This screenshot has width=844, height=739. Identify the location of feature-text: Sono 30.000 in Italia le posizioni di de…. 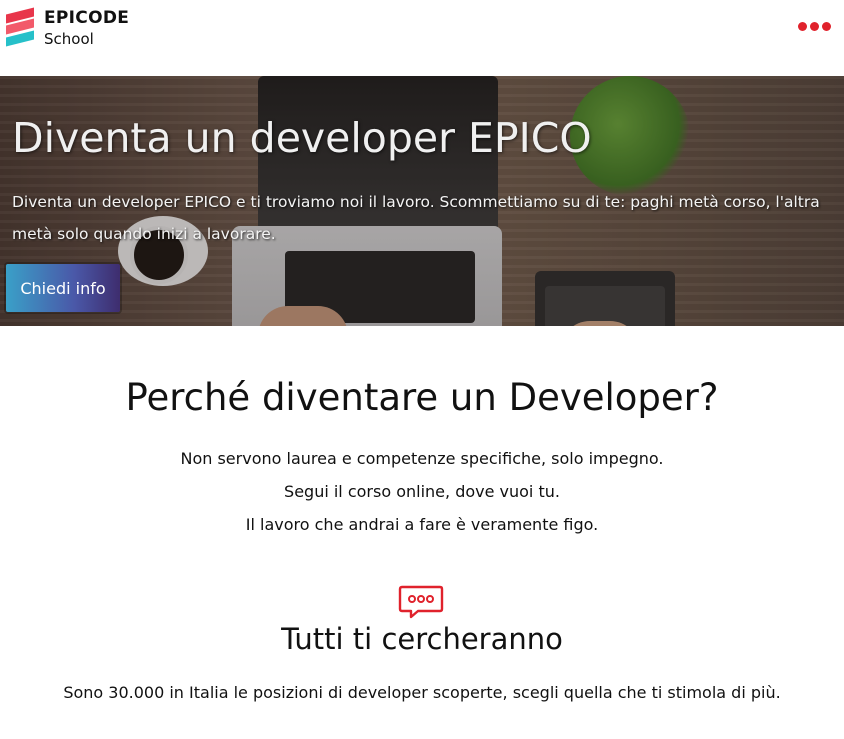
(422, 692).